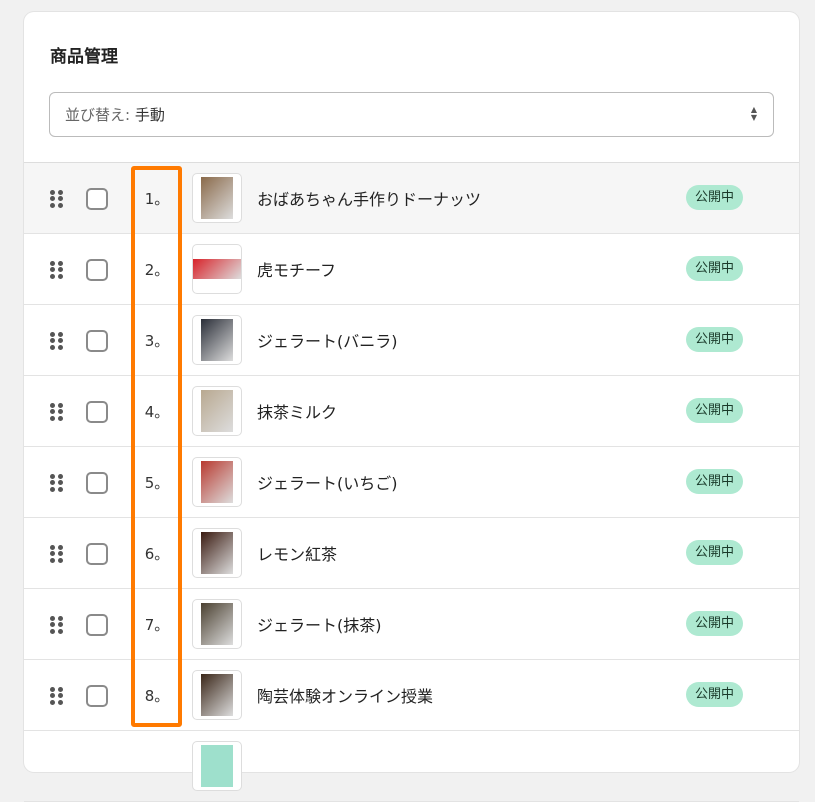 The image size is (815, 802). Describe the element at coordinates (296, 269) in the screenshot. I see `product-name: 虎モチーフ` at that location.